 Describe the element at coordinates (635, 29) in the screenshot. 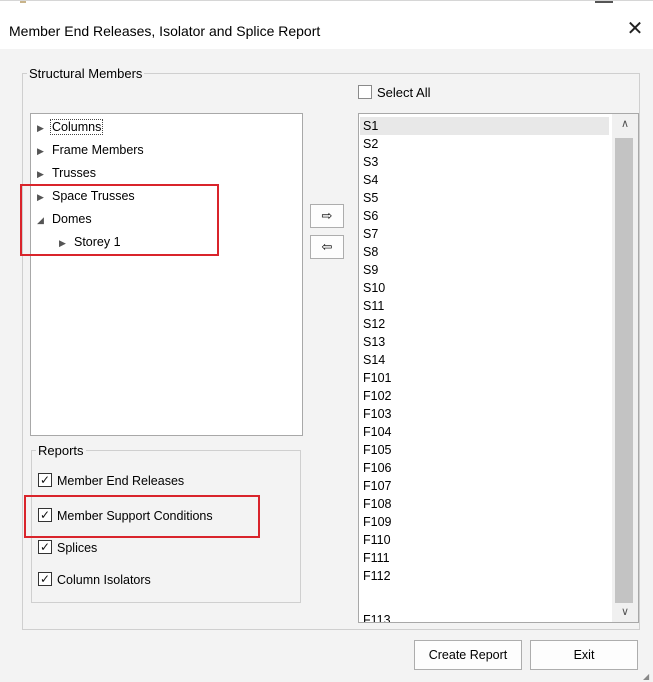

I see `close-icon: ✕` at that location.